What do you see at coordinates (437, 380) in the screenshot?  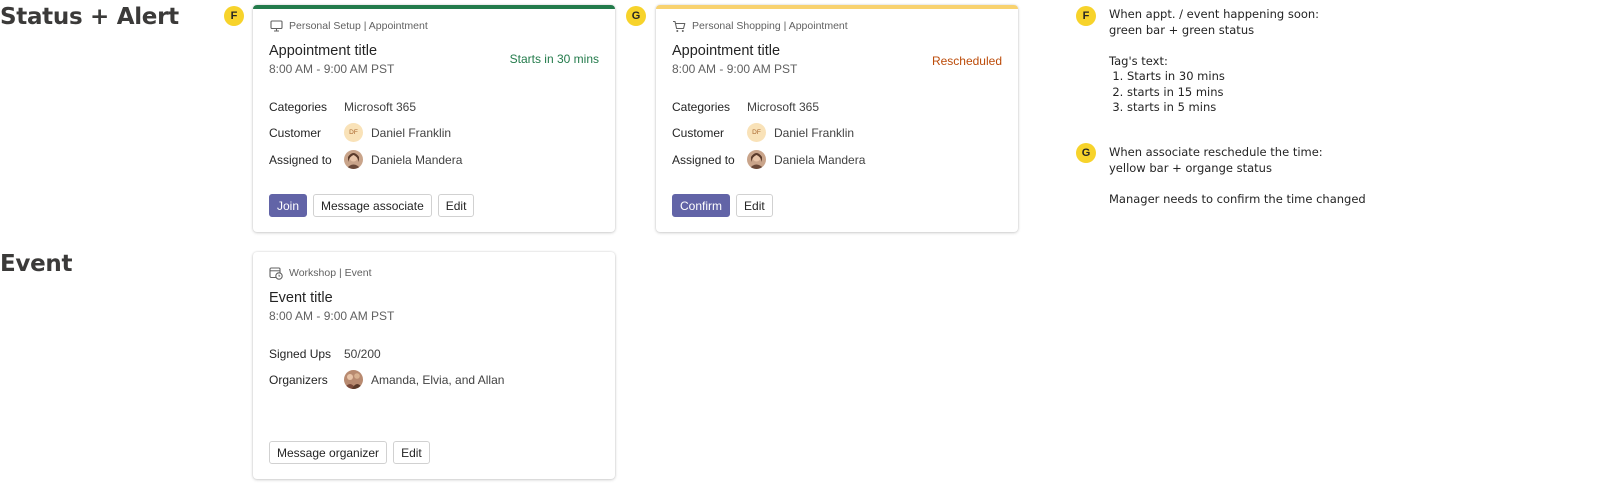 I see `organizers-names: Amanda, Elvia, and Allan` at bounding box center [437, 380].